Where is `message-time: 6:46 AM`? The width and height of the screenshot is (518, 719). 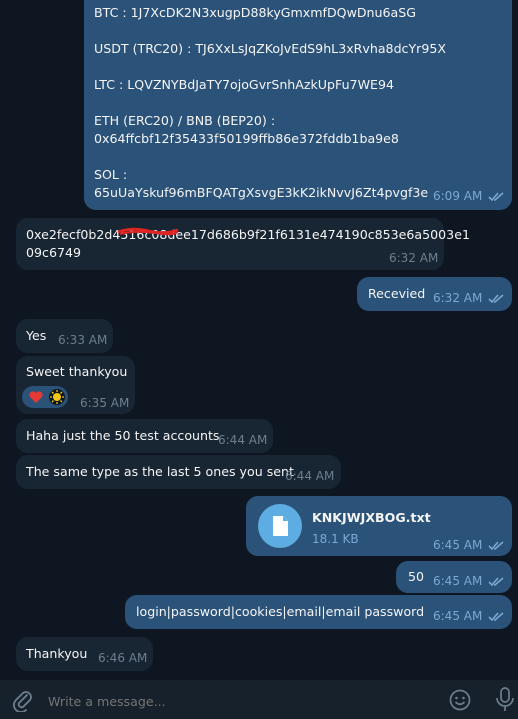 message-time: 6:46 AM is located at coordinates (123, 658).